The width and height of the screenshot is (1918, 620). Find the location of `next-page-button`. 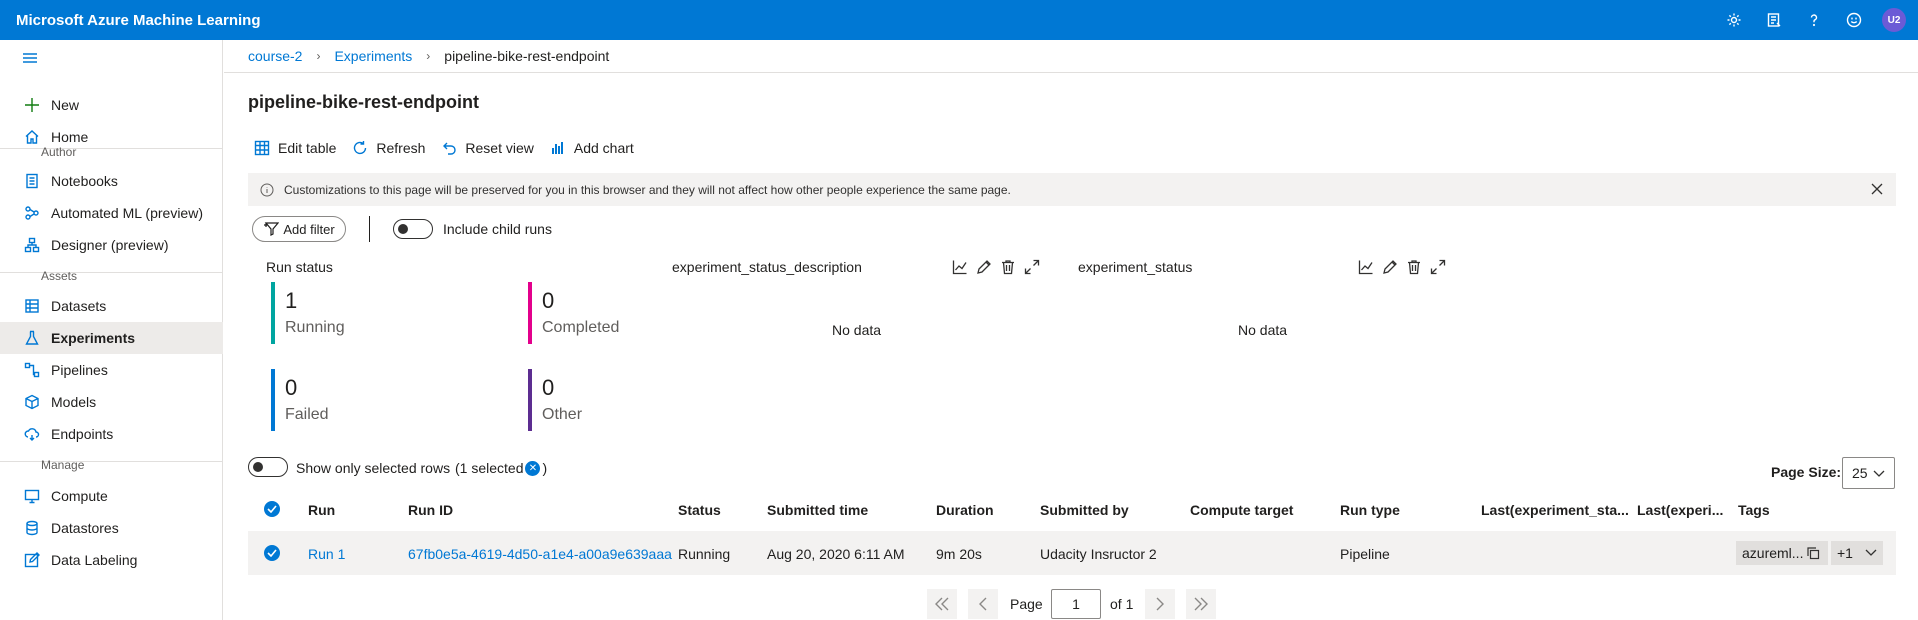

next-page-button is located at coordinates (1160, 604).